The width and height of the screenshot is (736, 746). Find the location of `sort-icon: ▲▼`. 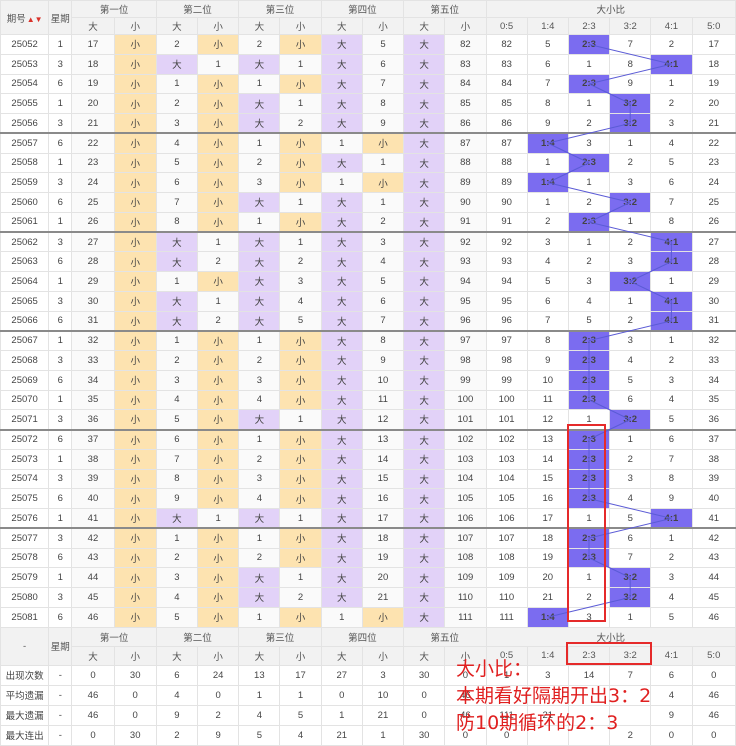

sort-icon: ▲▼ is located at coordinates (35, 19).